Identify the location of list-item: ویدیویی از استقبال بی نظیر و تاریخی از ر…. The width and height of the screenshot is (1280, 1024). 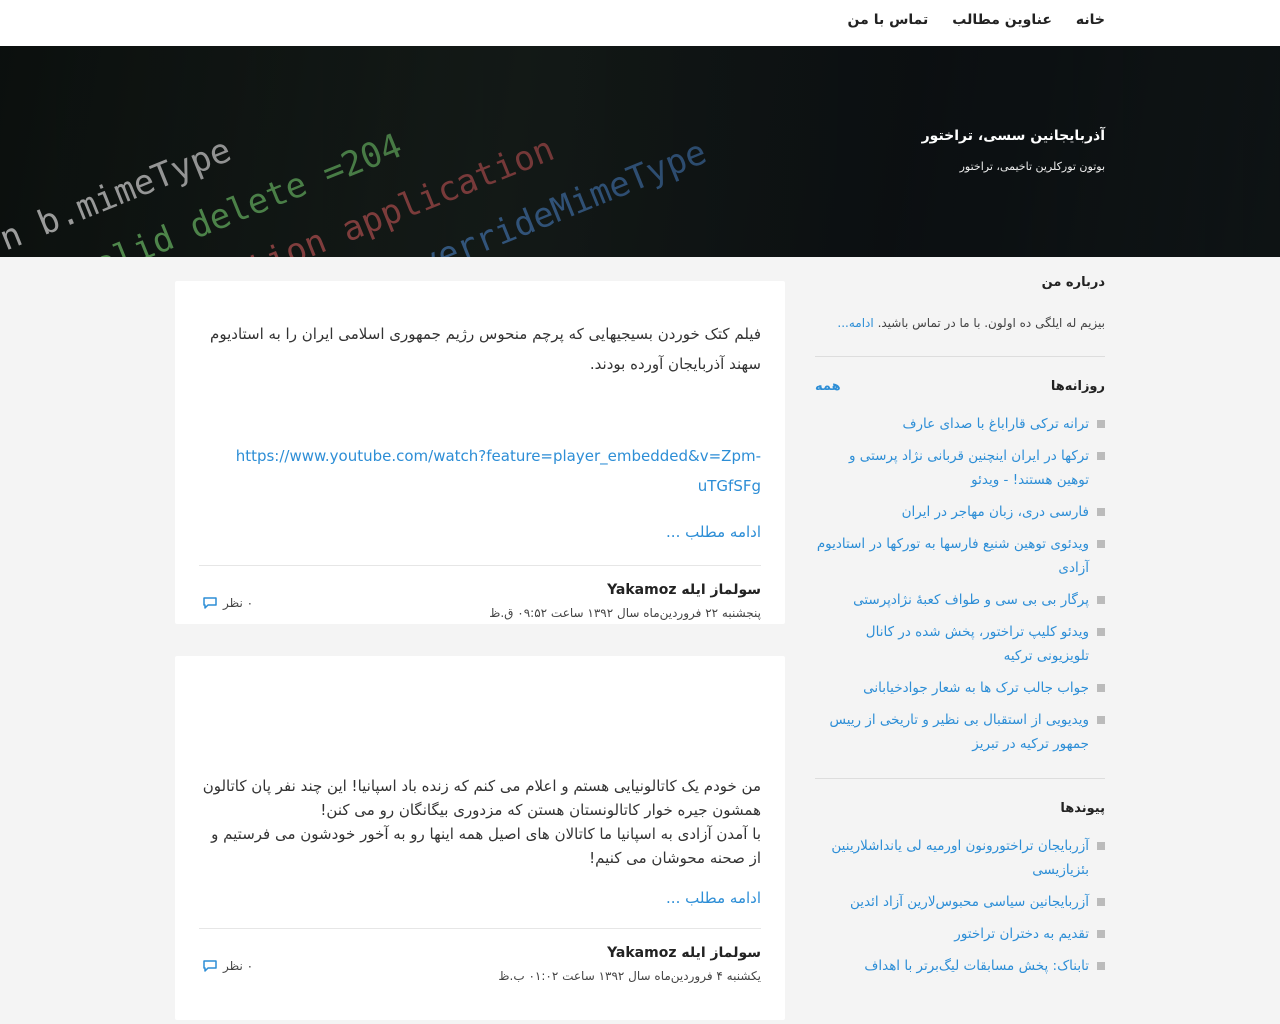
(960, 732).